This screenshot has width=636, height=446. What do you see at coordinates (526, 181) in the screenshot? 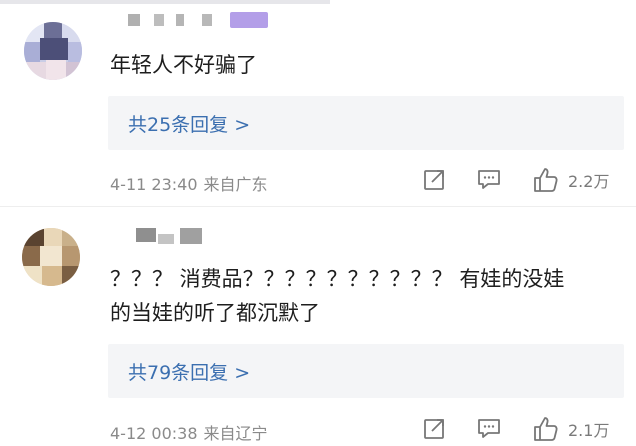
I see `comment-actions: 2.2万` at bounding box center [526, 181].